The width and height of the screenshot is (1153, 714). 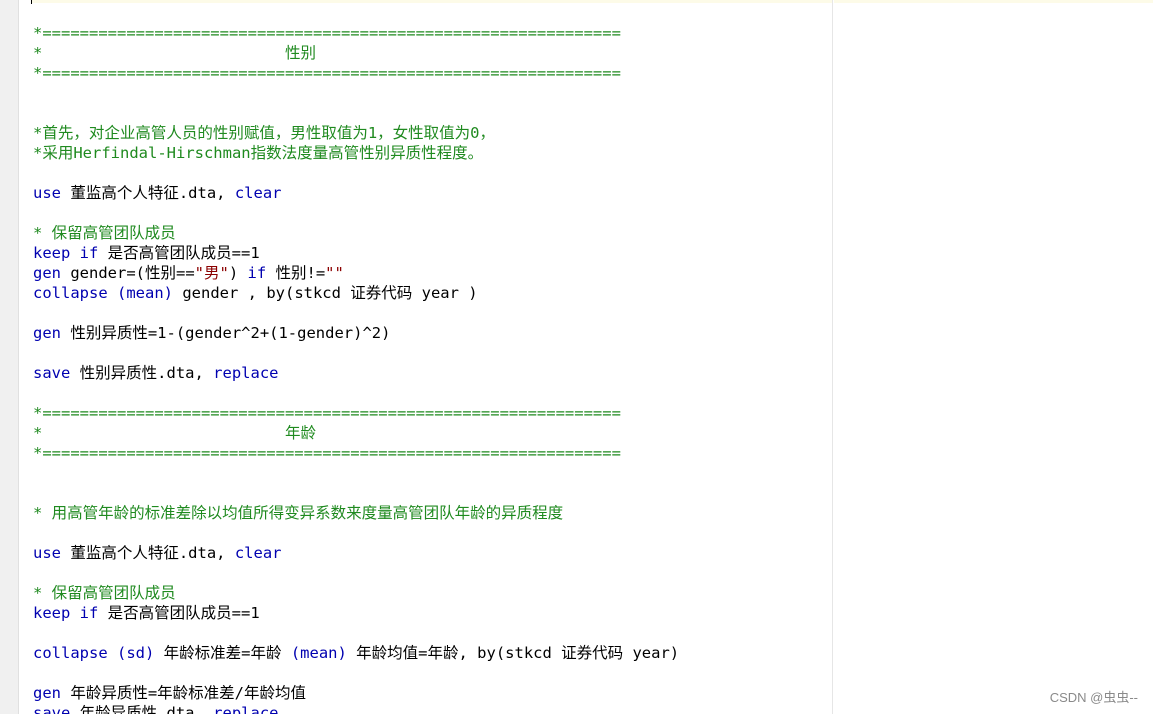 What do you see at coordinates (325, 293) in the screenshot?
I see `code-text: gender , by(stkcd 证券代码 year )` at bounding box center [325, 293].